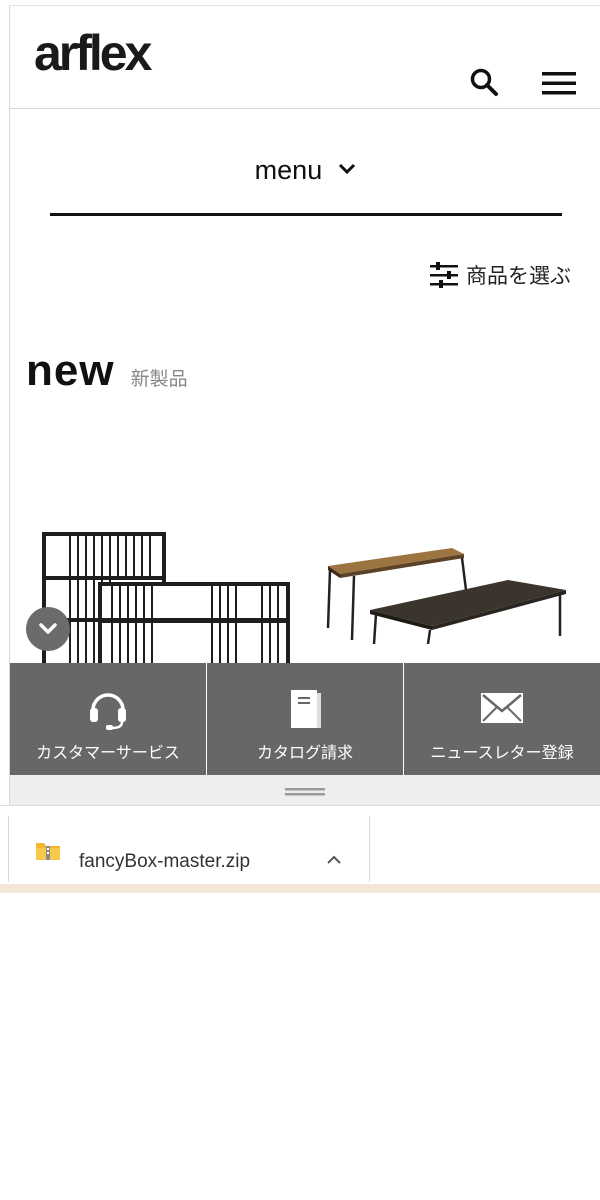 Image resolution: width=600 pixels, height=1200 pixels. I want to click on headset-icon, so click(108, 708).